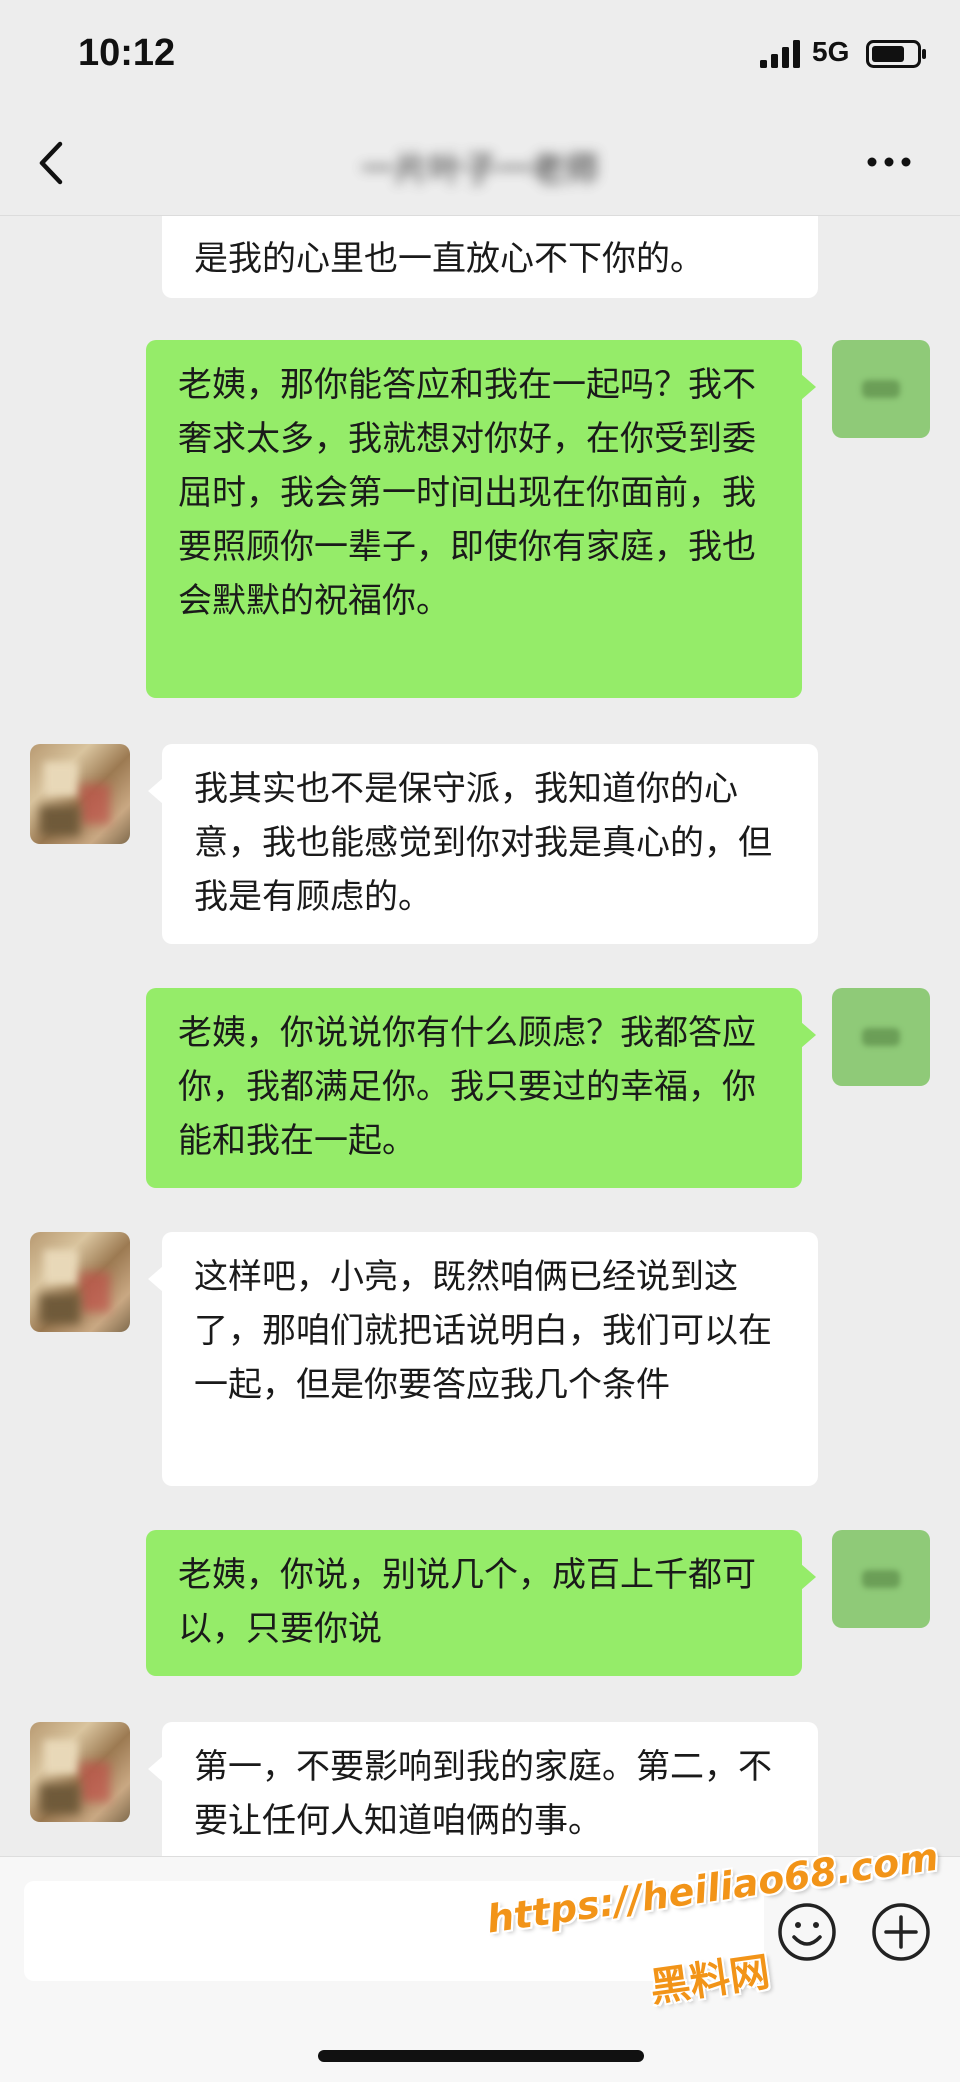 Image resolution: width=960 pixels, height=2082 pixels. I want to click on plus-icon, so click(901, 1932).